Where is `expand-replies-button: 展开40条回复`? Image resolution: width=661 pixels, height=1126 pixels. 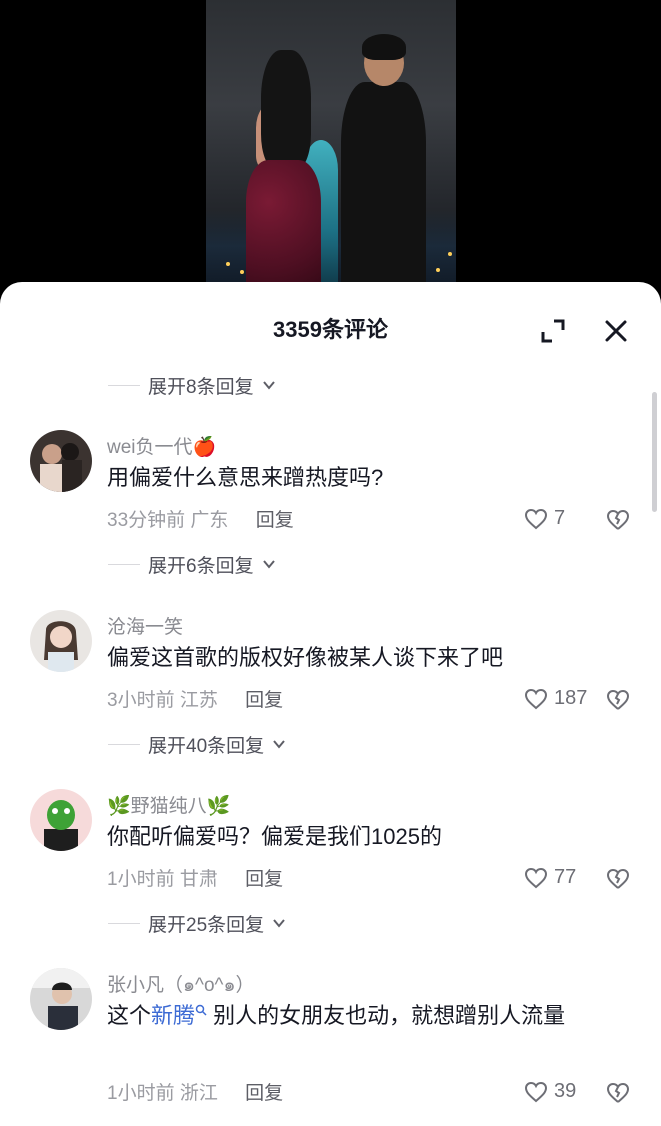 expand-replies-button: 展开40条回复 is located at coordinates (197, 744).